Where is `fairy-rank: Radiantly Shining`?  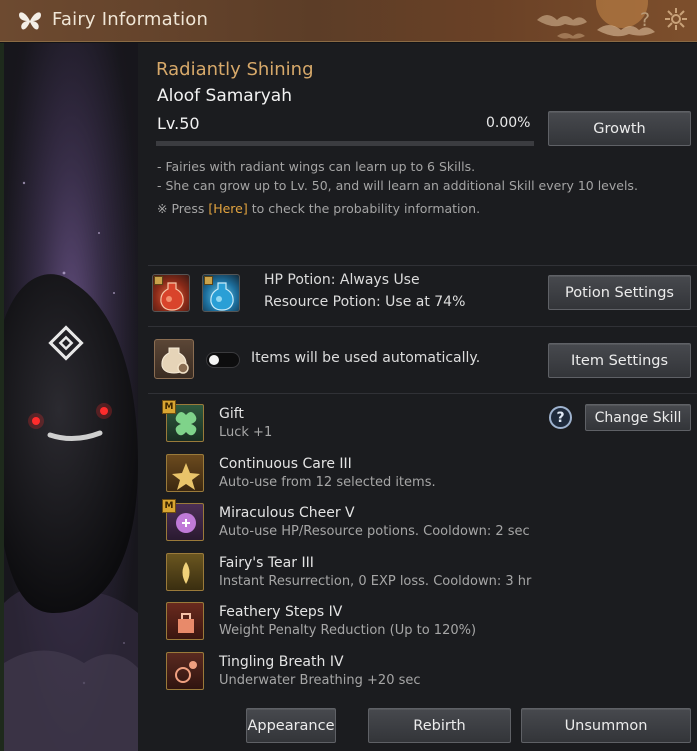 fairy-rank: Radiantly Shining is located at coordinates (235, 69).